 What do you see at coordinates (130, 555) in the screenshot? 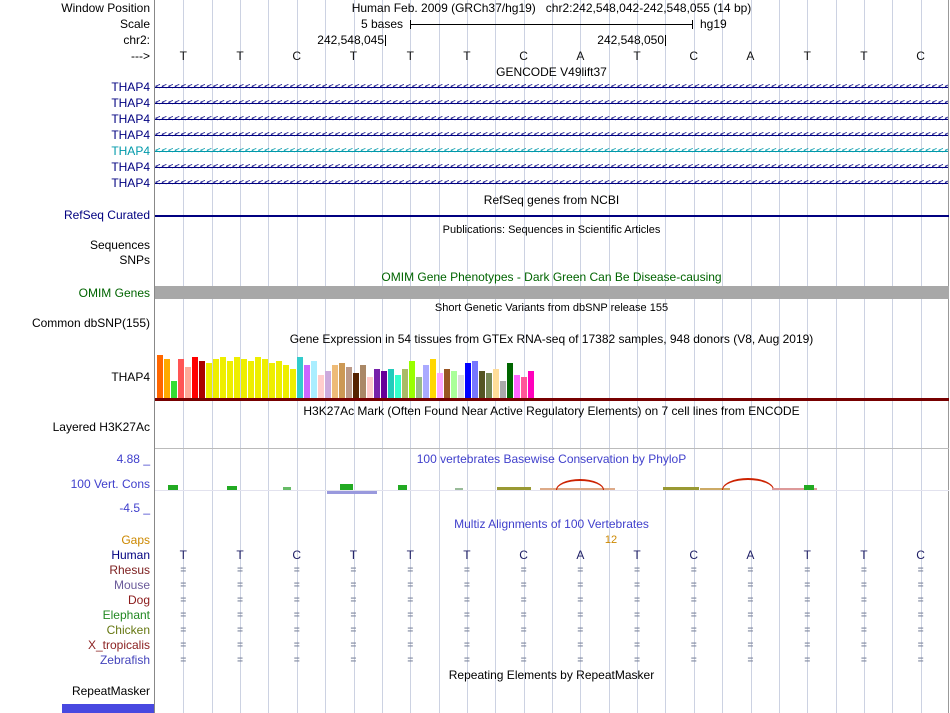
I see `human-label: Human` at bounding box center [130, 555].